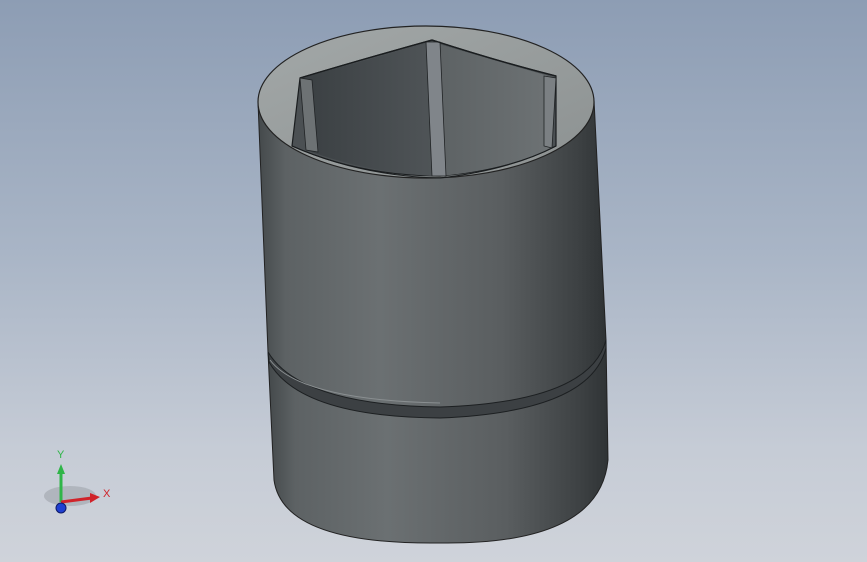 This screenshot has width=867, height=562. I want to click on x-axis-label: X, so click(107, 494).